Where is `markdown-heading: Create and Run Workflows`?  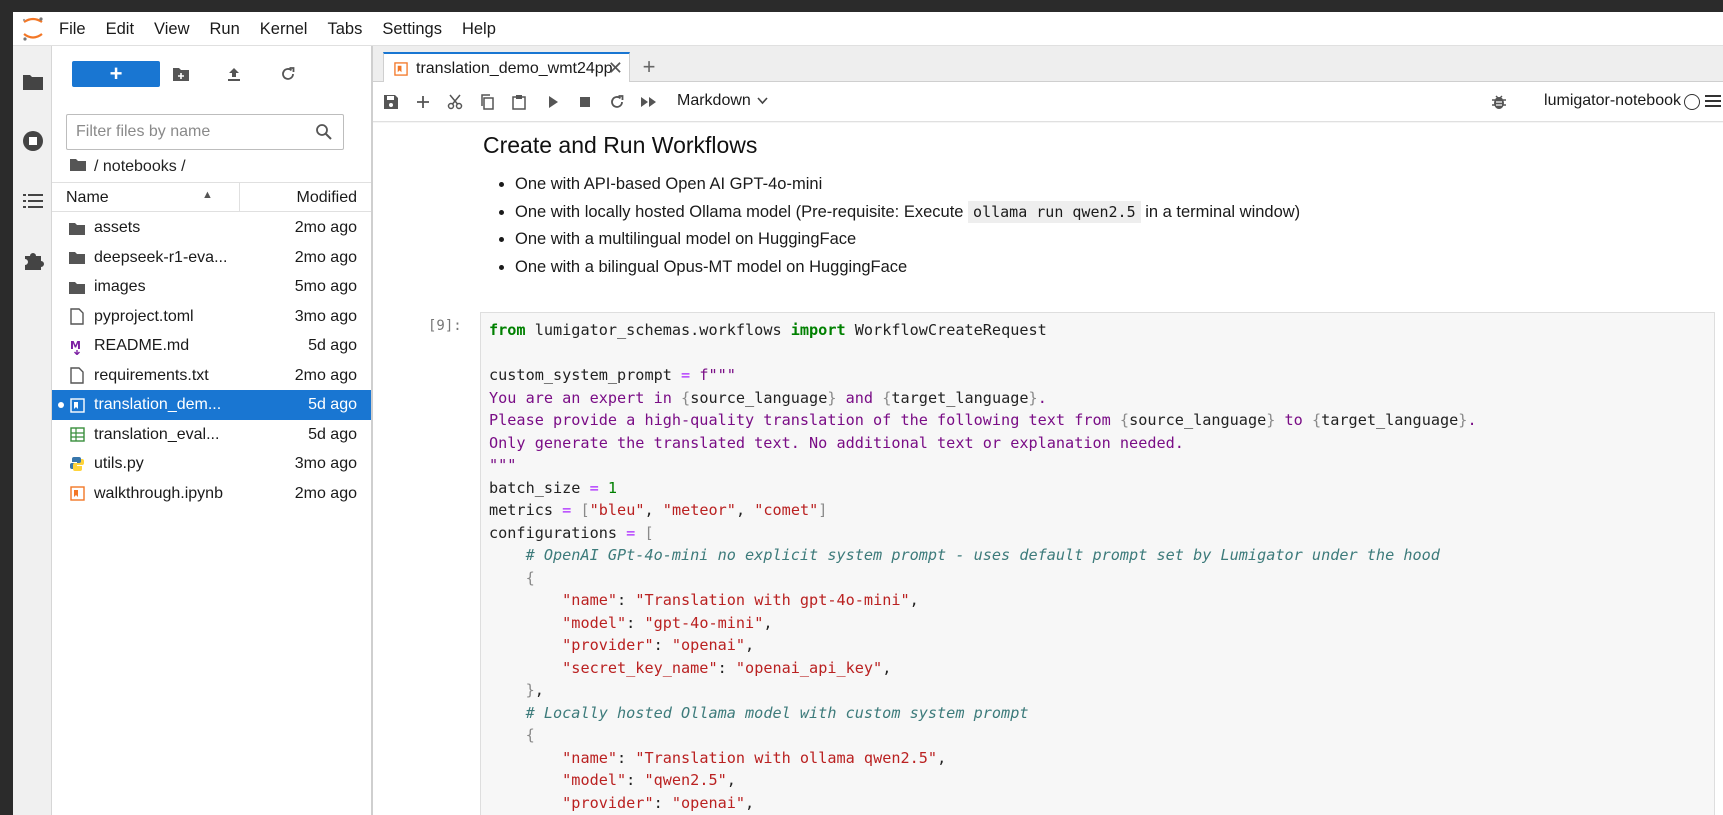
markdown-heading: Create and Run Workflows is located at coordinates (620, 145).